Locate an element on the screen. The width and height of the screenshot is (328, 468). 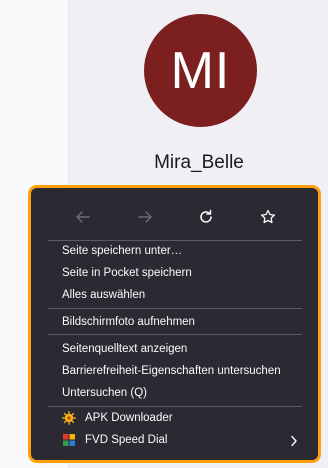
menu-item-view-source: Seitenquelltext anzeigen is located at coordinates (124, 349).